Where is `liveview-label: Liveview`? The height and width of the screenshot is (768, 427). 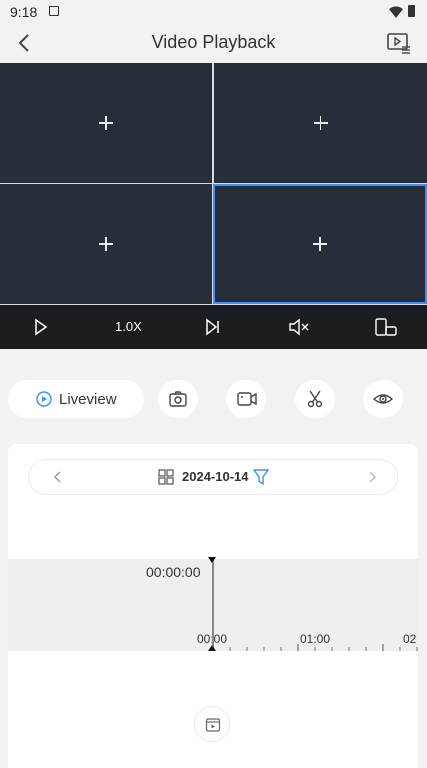 liveview-label: Liveview is located at coordinates (88, 399).